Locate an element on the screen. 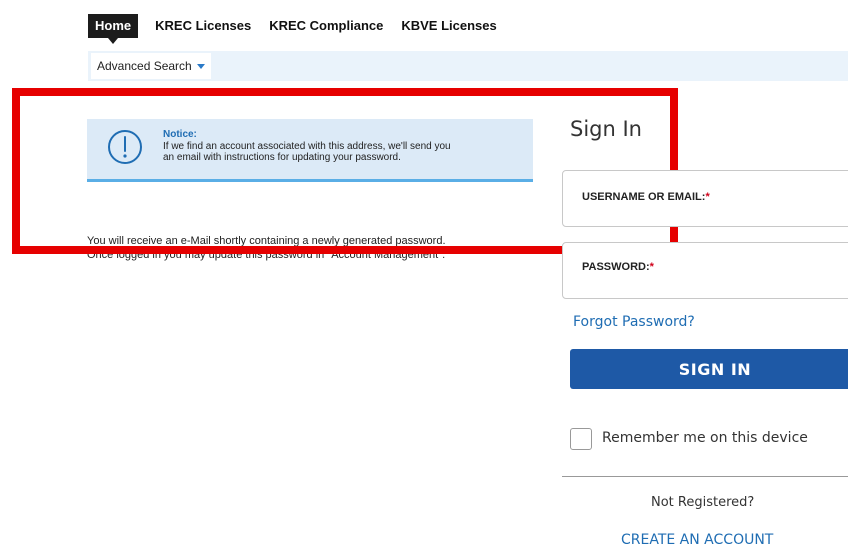 The height and width of the screenshot is (552, 848). sub-nav: Advanced Search is located at coordinates (468, 66).